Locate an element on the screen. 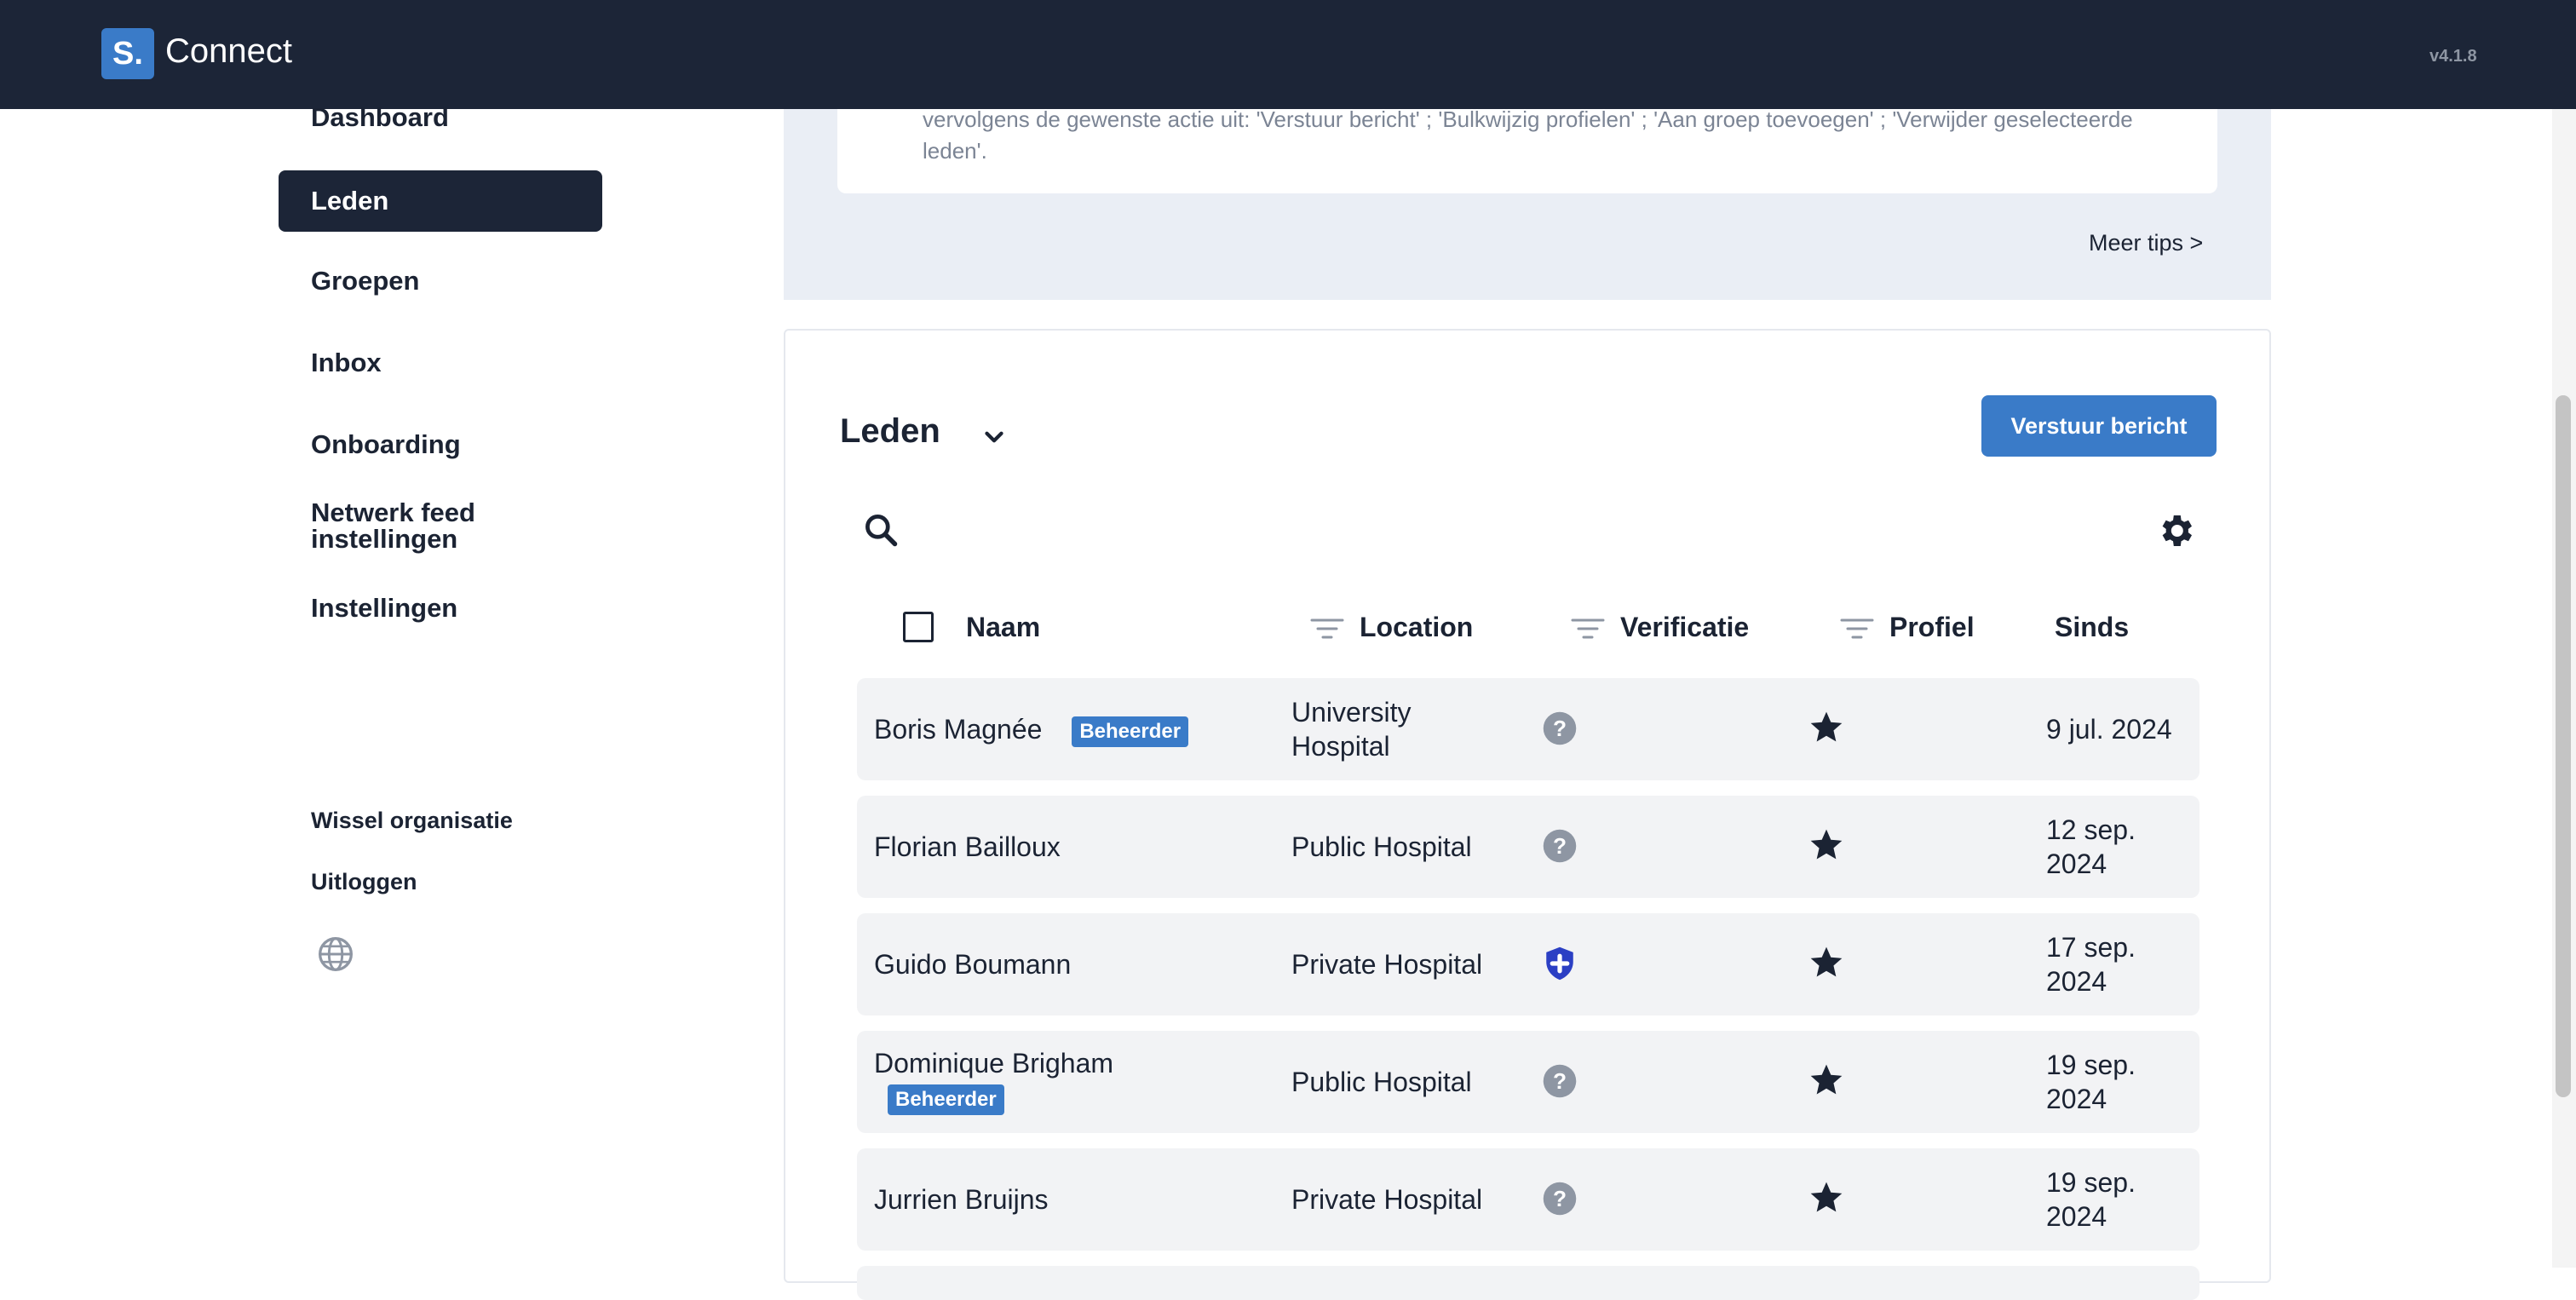 Image resolution: width=2576 pixels, height=1300 pixels. more-tips-link: Meer tips > is located at coordinates (2146, 243).